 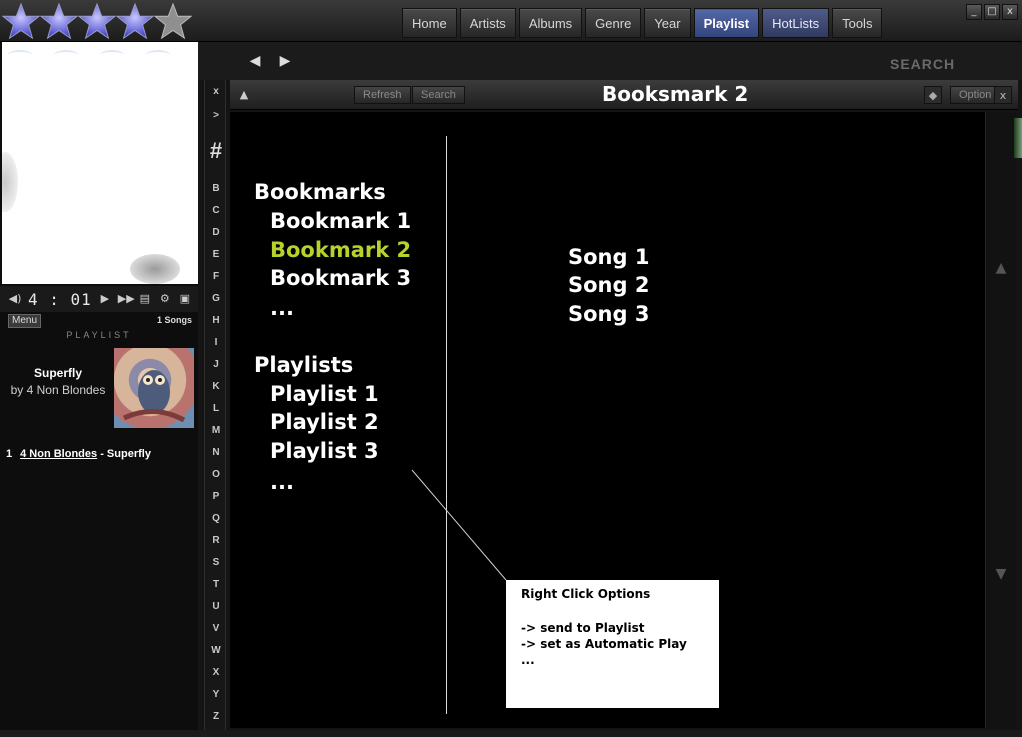 What do you see at coordinates (216, 386) in the screenshot?
I see `alphabet-letter: K` at bounding box center [216, 386].